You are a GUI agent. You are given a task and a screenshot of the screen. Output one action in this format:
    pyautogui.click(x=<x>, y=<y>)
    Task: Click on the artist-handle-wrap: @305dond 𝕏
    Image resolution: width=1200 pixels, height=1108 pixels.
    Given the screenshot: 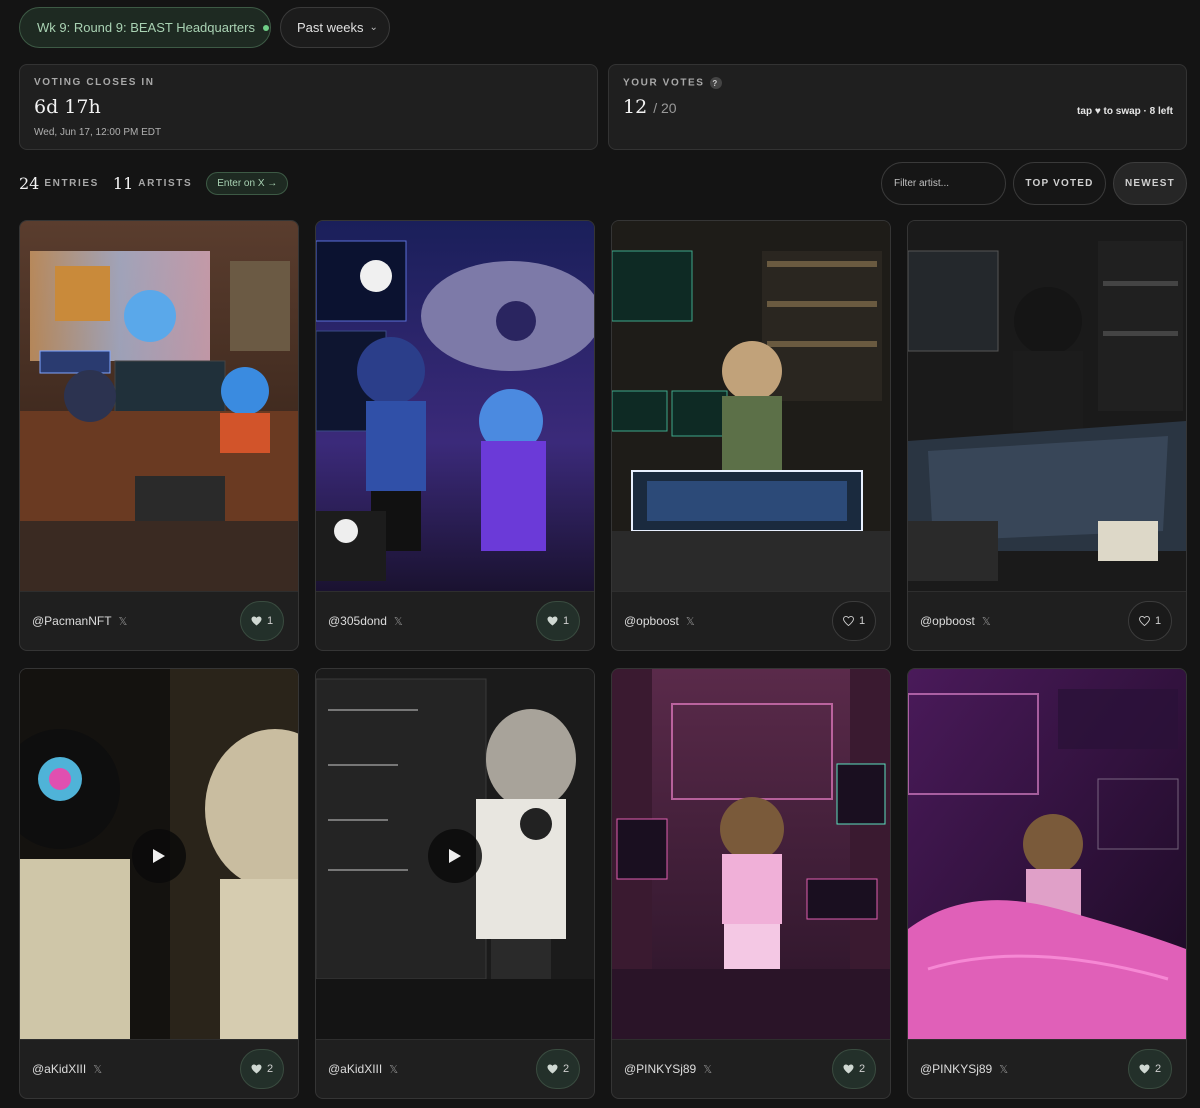 What is the action you would take?
    pyautogui.click(x=365, y=621)
    